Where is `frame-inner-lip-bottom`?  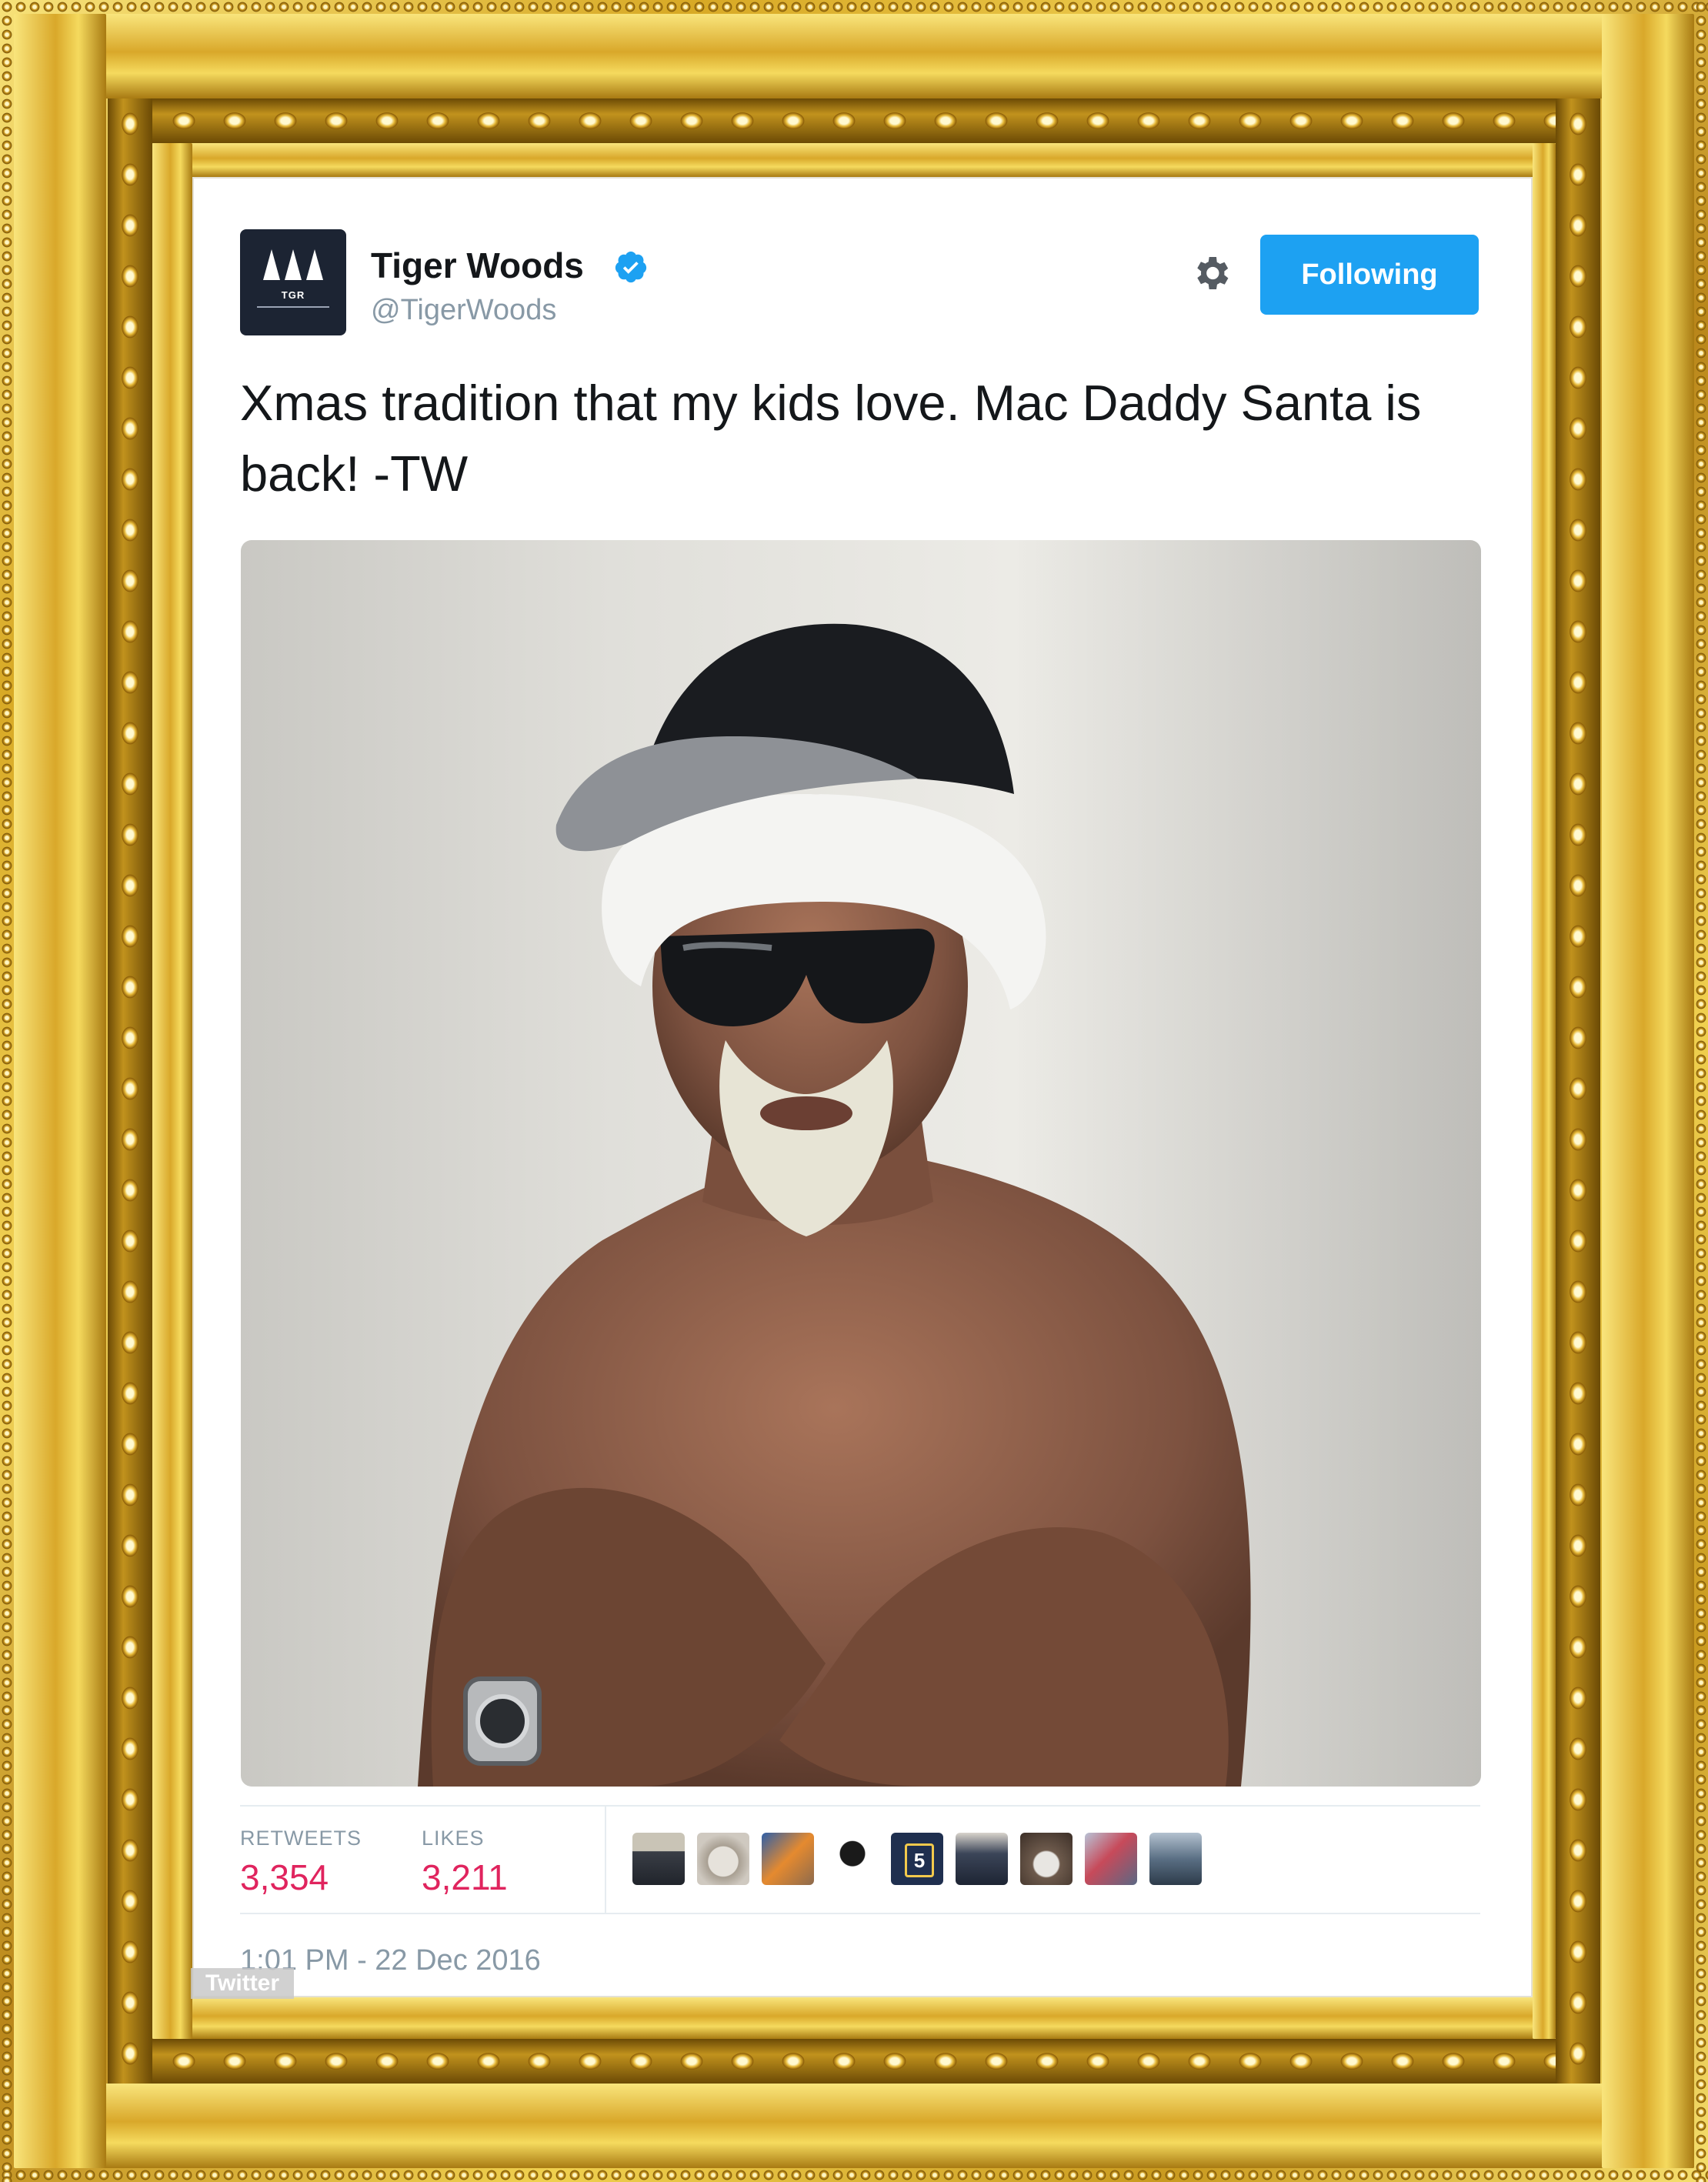 frame-inner-lip-bottom is located at coordinates (854, 2018).